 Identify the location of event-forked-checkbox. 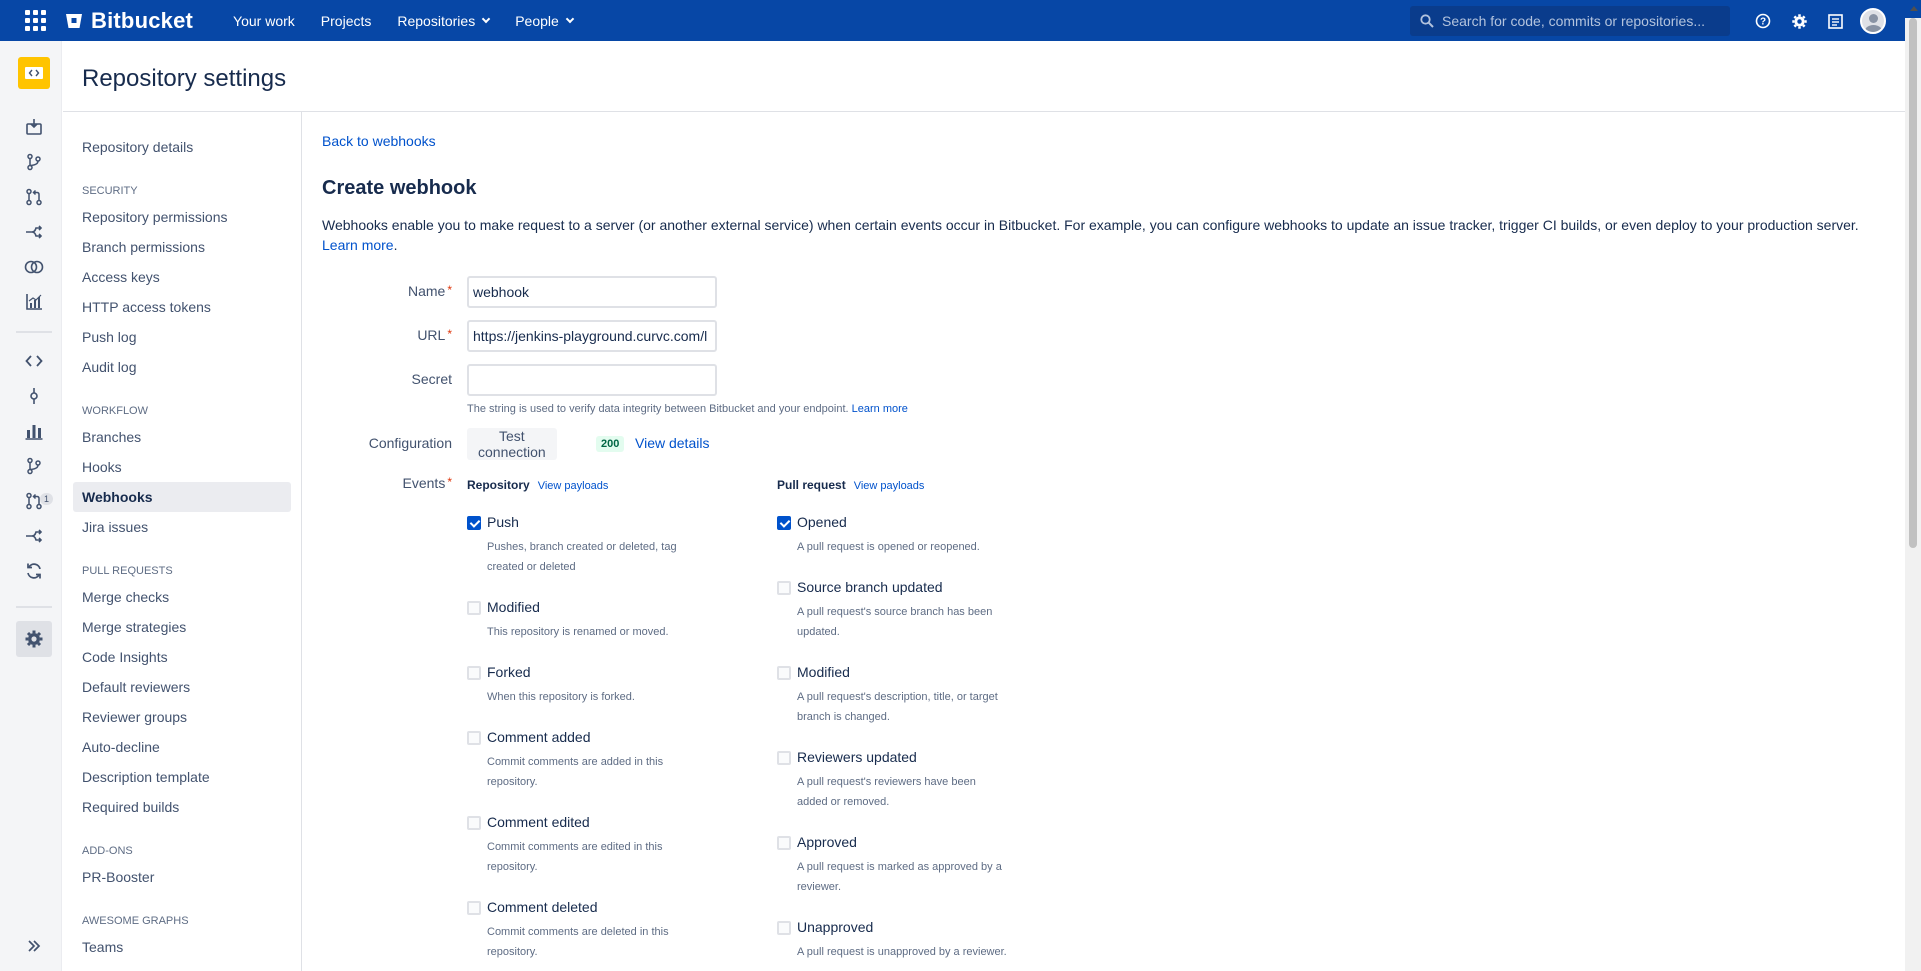
(474, 673).